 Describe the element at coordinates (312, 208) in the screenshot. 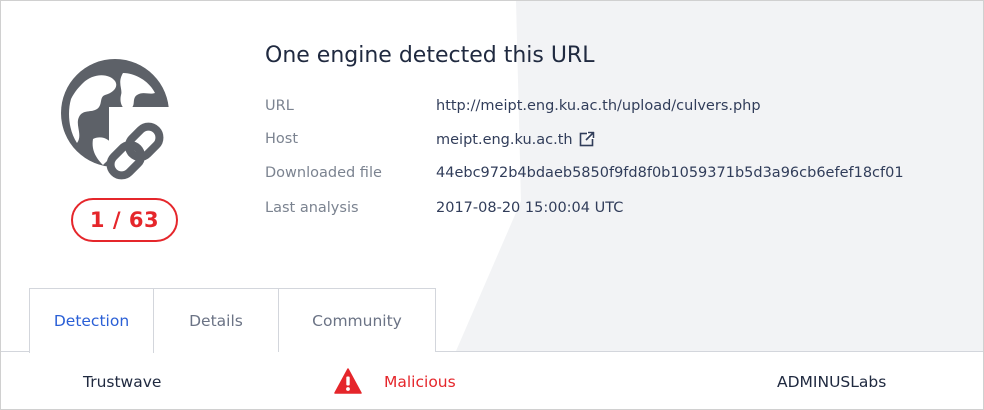

I see `last-analysis-label: Last analysis` at that location.